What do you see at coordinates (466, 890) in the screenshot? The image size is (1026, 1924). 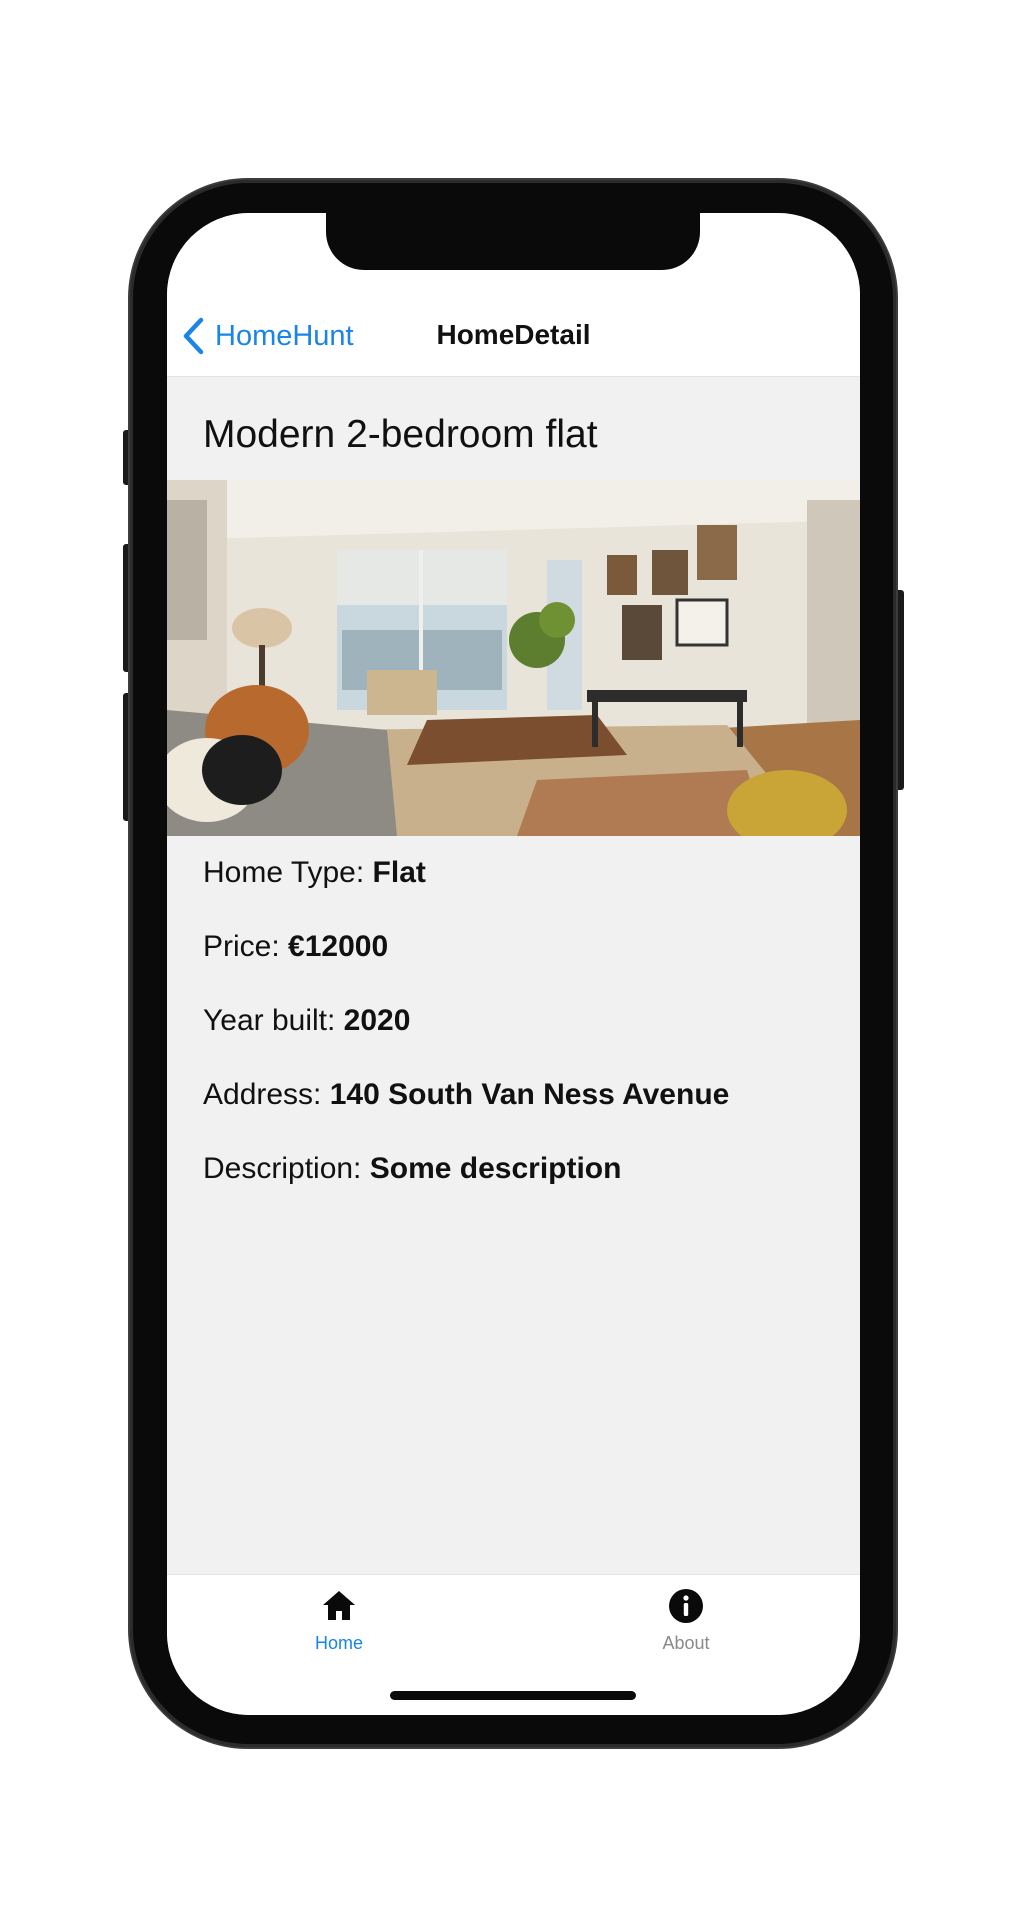 I see `detail-home-type: Home Type: Flat` at bounding box center [466, 890].